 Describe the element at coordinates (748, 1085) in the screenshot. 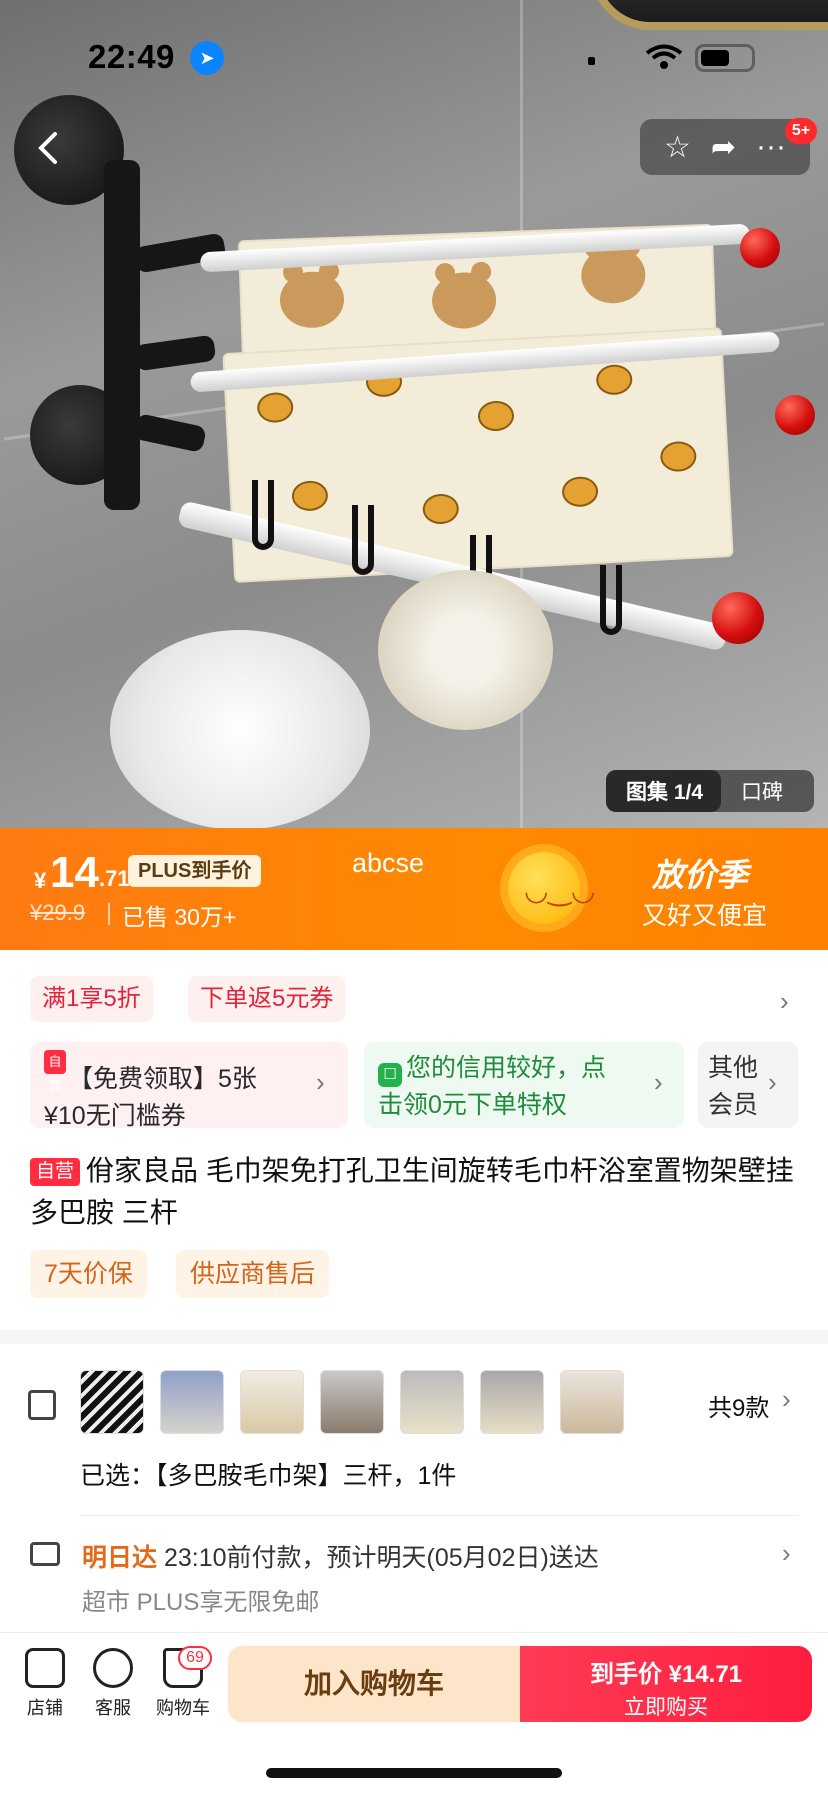

I see `other-member-card: 其他 会员 ›` at that location.